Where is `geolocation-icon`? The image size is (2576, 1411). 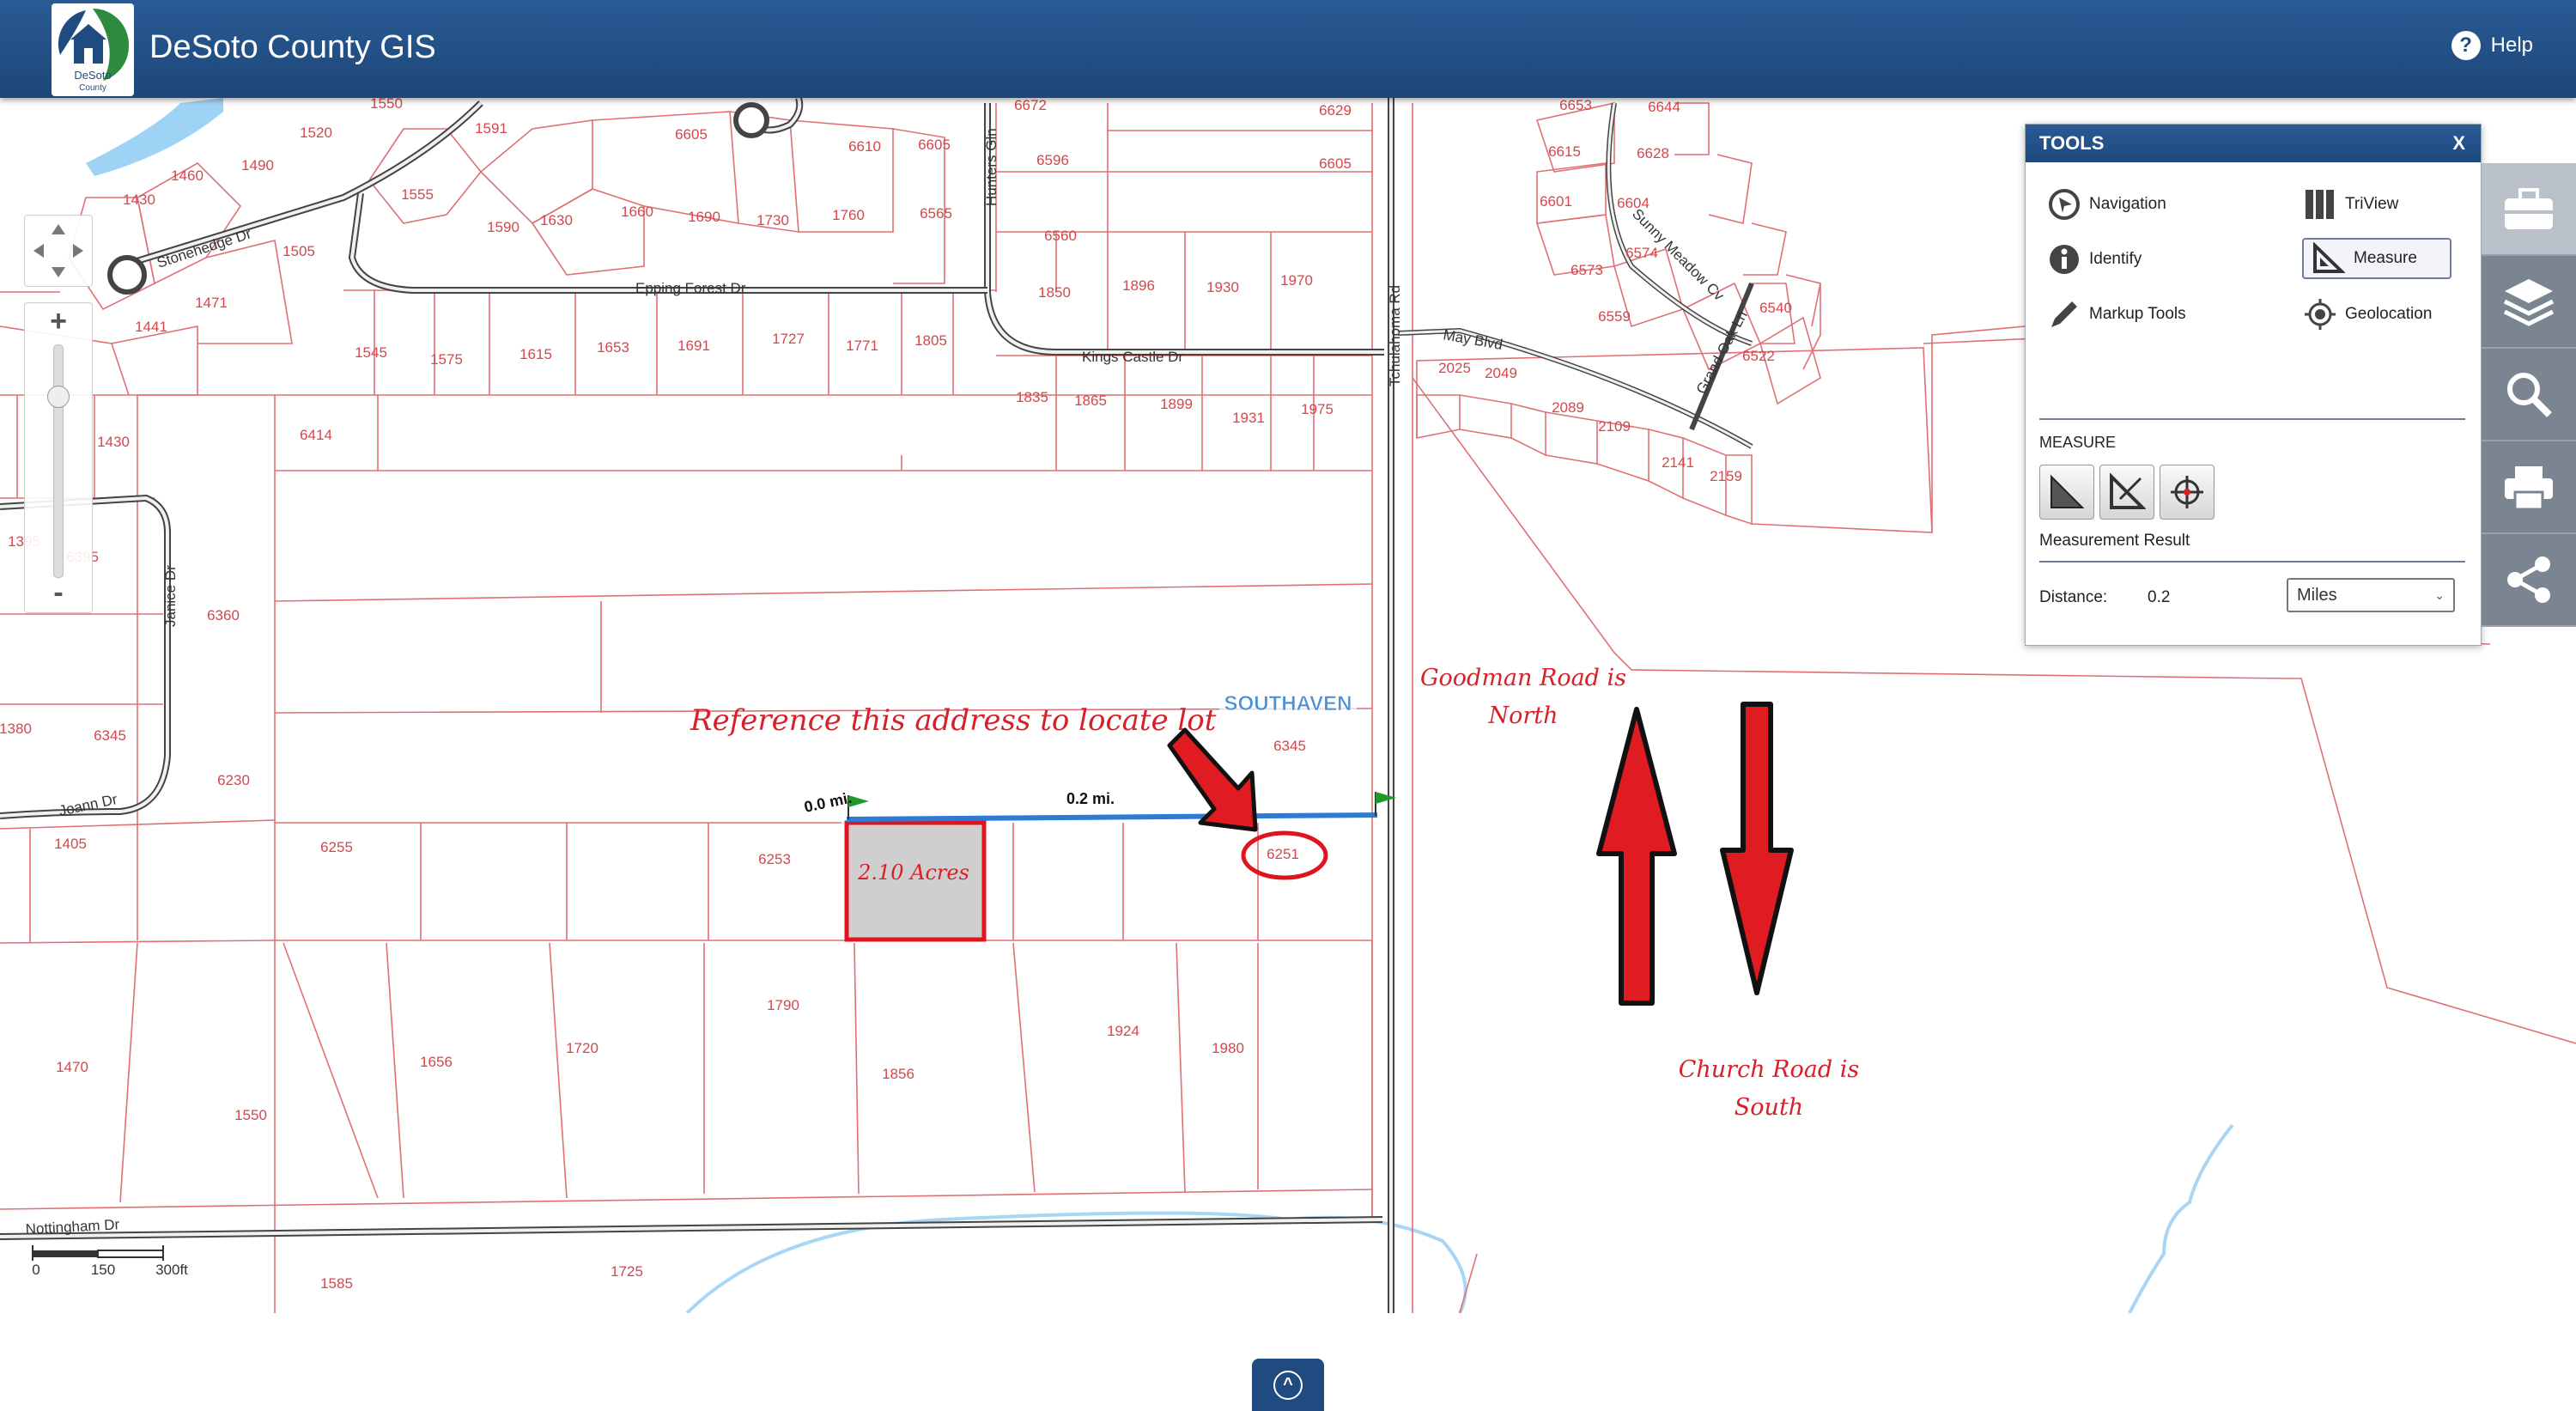
geolocation-icon is located at coordinates (2320, 314).